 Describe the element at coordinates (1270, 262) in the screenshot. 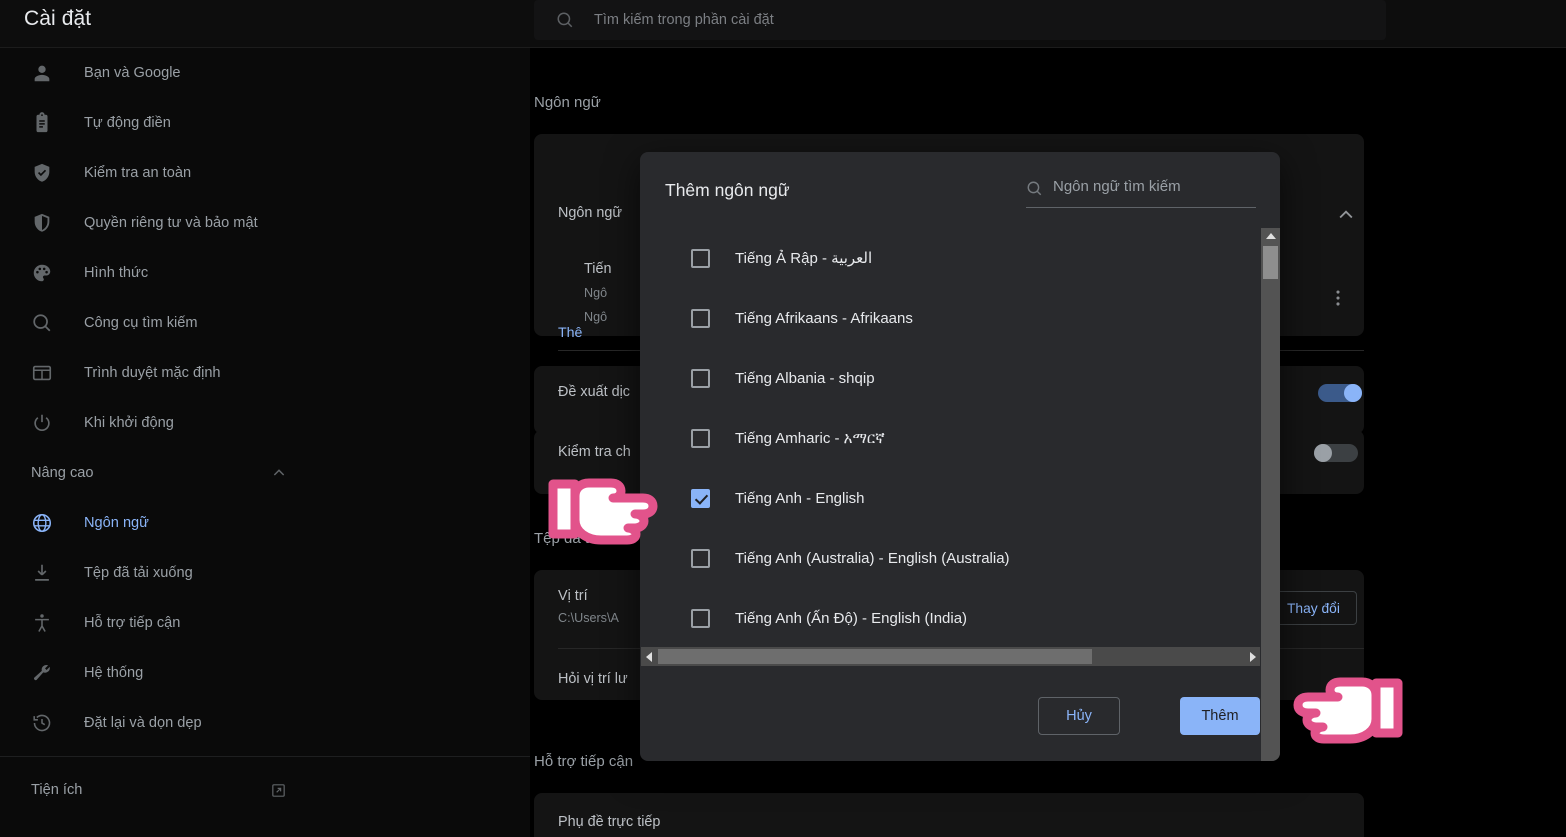

I see `vertical-scroll-thumb` at that location.